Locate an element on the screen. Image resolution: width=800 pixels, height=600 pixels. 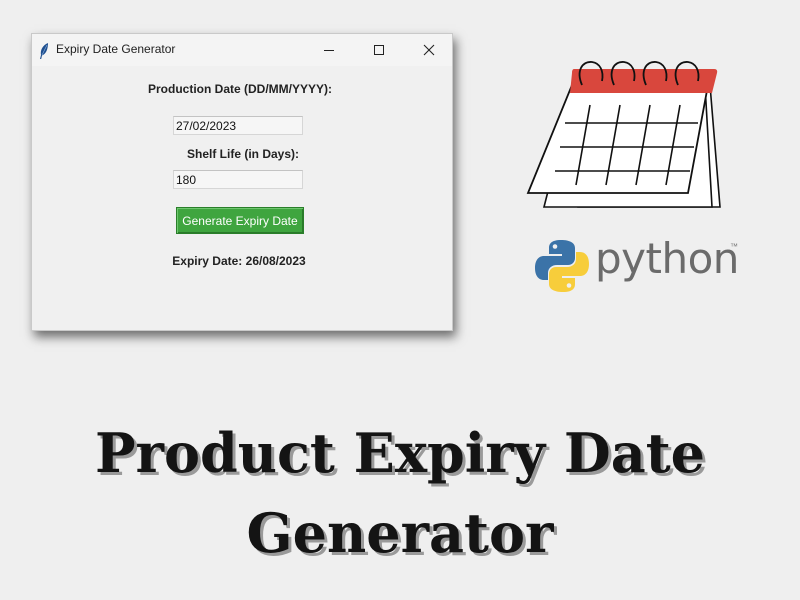
calendar-icon is located at coordinates (630, 137).